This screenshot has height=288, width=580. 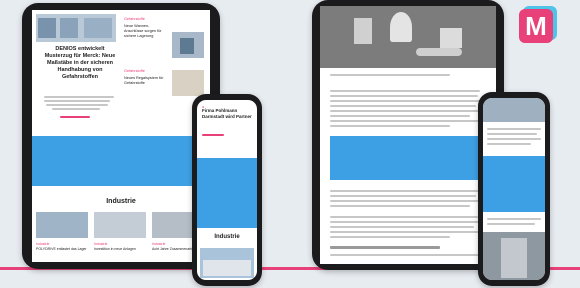 What do you see at coordinates (363, 31) in the screenshot?
I see `printed-part-lattice` at bounding box center [363, 31].